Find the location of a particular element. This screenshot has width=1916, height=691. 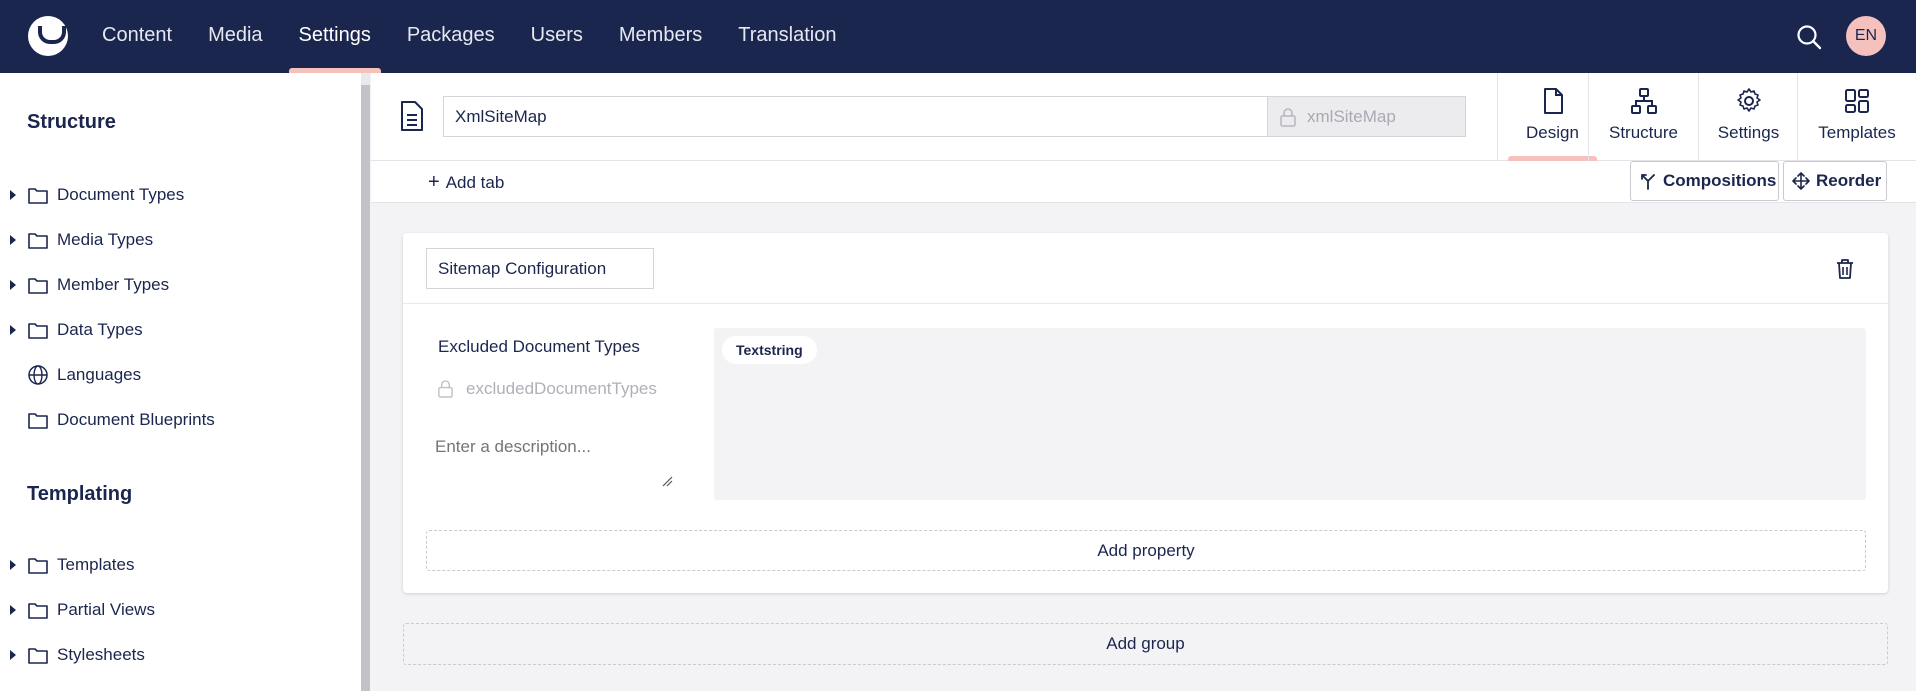

search-icon is located at coordinates (1809, 37).